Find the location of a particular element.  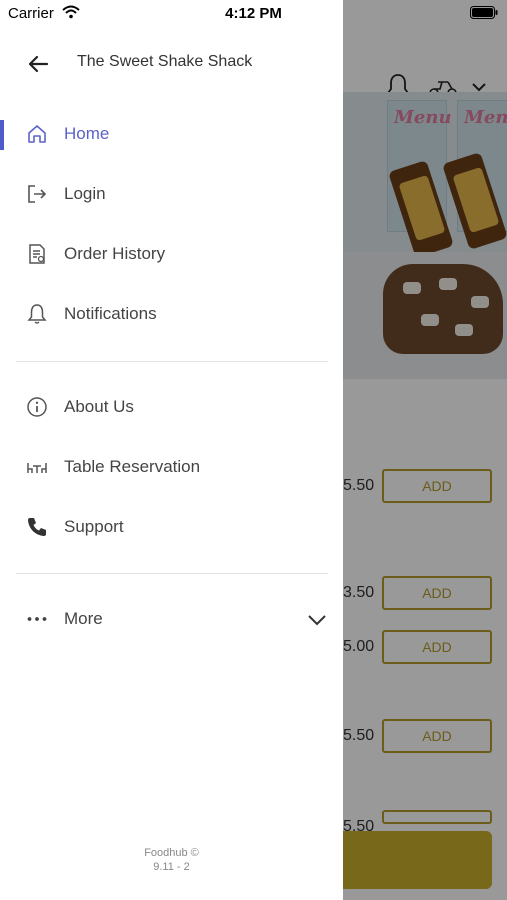

carrier-label: Carrier is located at coordinates (31, 13).